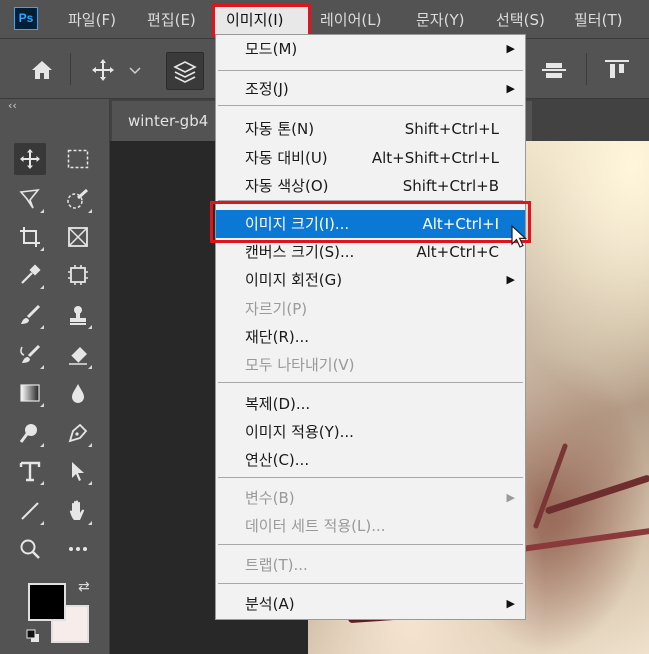 The image size is (649, 654). I want to click on menu-item-label: 자동 대비(U), so click(286, 158).